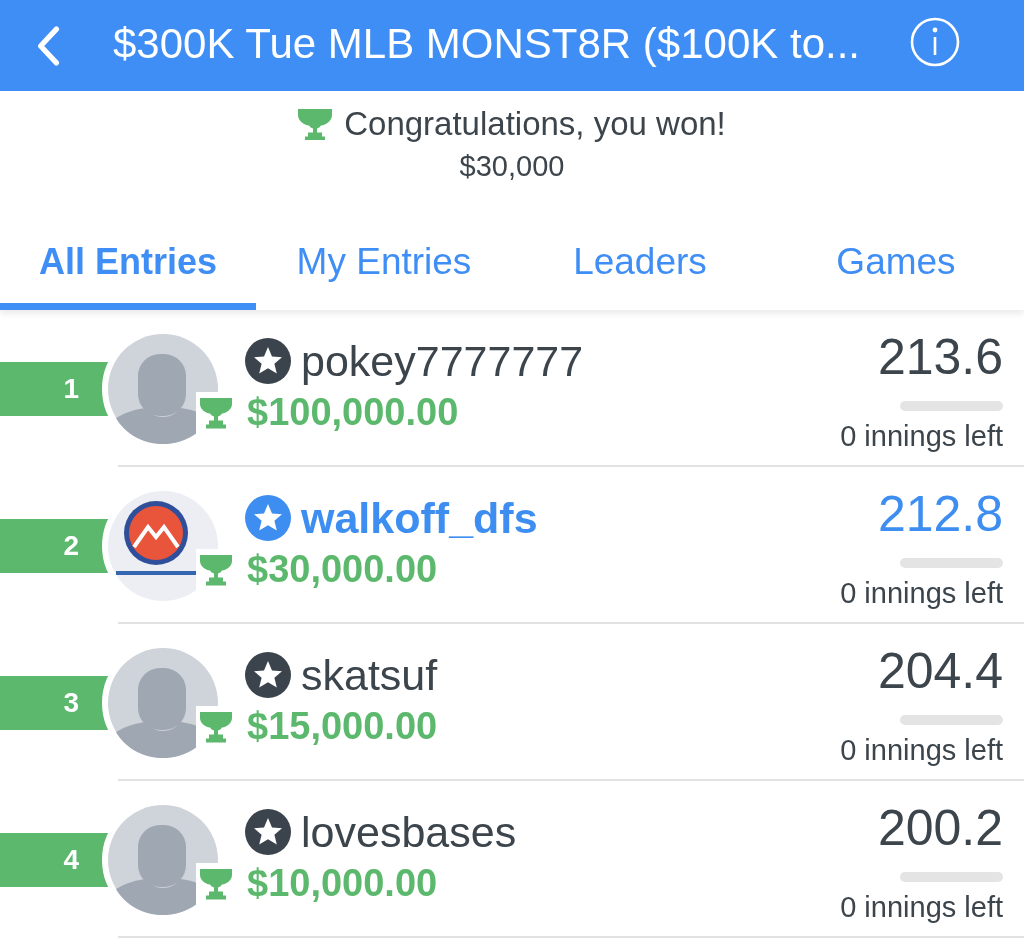 This screenshot has width=1024, height=938. I want to click on info-button, so click(935, 41).